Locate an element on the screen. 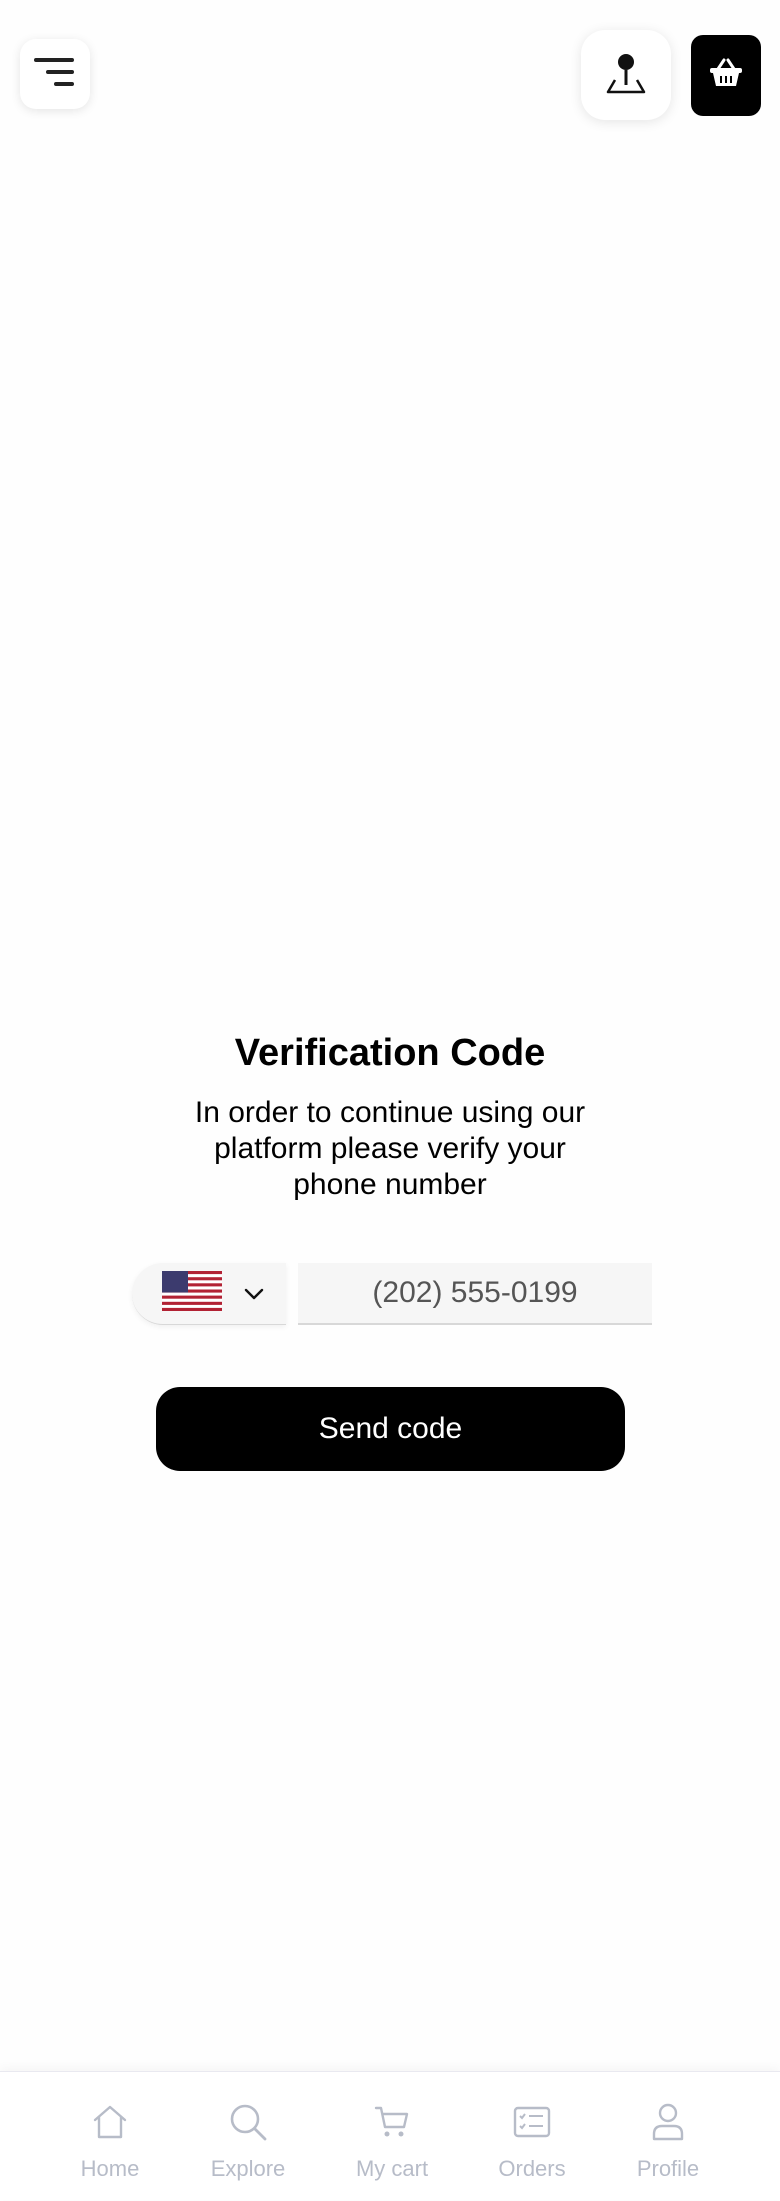 The image size is (780, 2201). nav-item-home: Home is located at coordinates (110, 2136).